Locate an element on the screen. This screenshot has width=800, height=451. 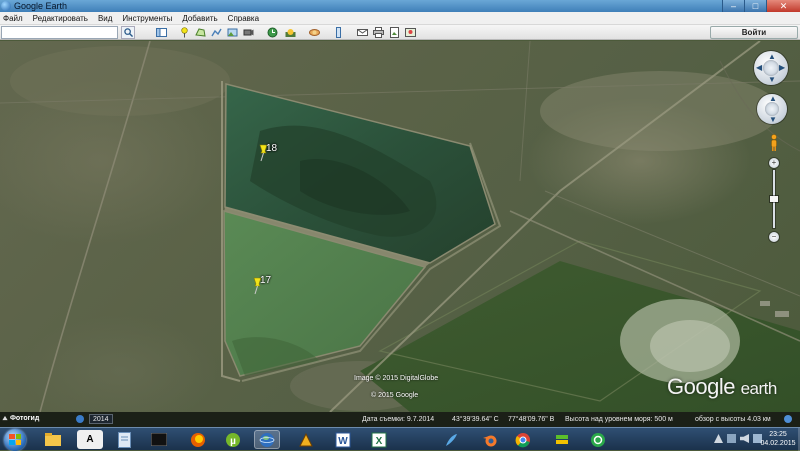
imagery-credit: Image © 2015 DigitalGlobe is located at coordinates (396, 378).